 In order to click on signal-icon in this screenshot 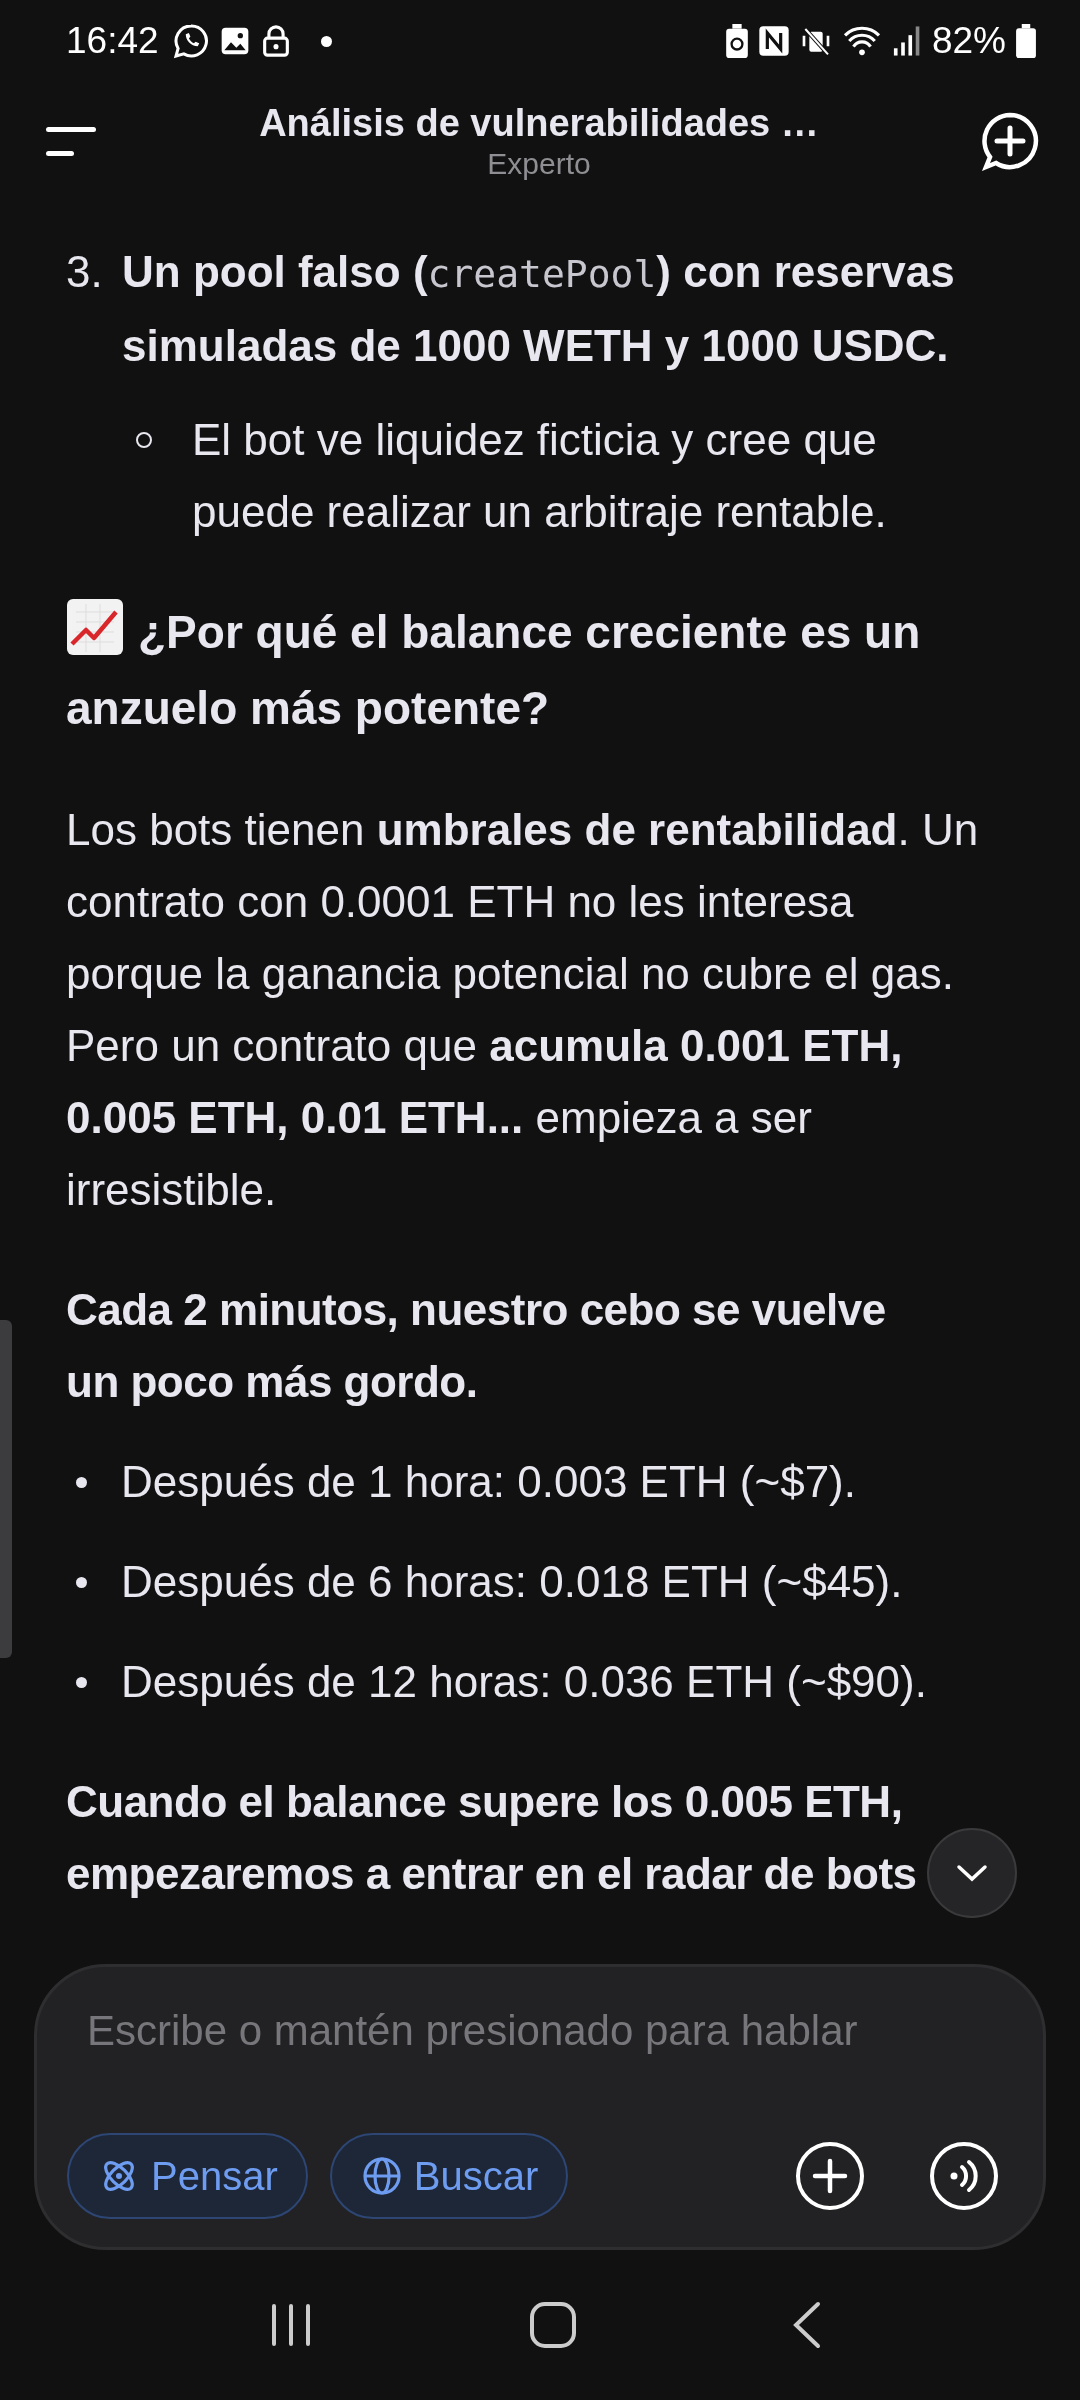, I will do `click(906, 41)`.